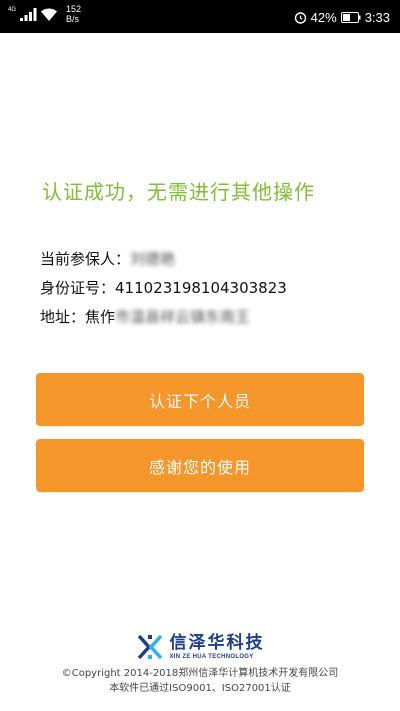 This screenshot has width=400, height=711. What do you see at coordinates (74, 9) in the screenshot?
I see `speed-value: 152` at bounding box center [74, 9].